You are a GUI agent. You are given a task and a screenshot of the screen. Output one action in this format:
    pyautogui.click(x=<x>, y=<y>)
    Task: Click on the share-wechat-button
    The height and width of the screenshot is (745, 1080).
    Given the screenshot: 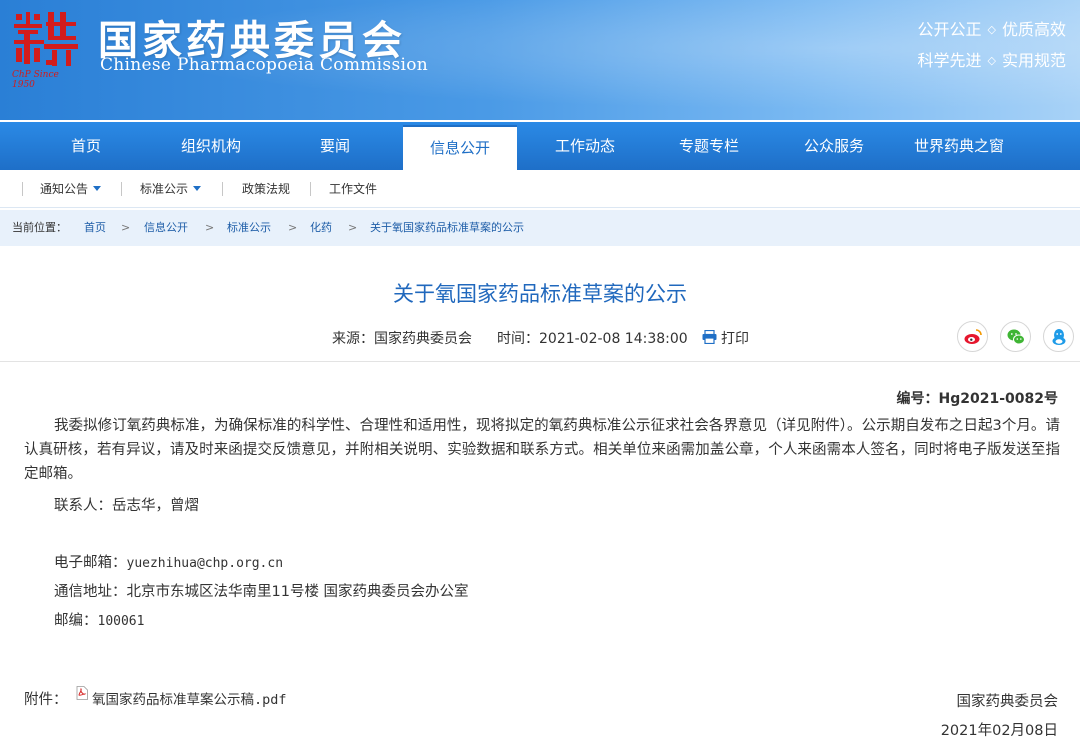 What is the action you would take?
    pyautogui.click(x=1015, y=336)
    